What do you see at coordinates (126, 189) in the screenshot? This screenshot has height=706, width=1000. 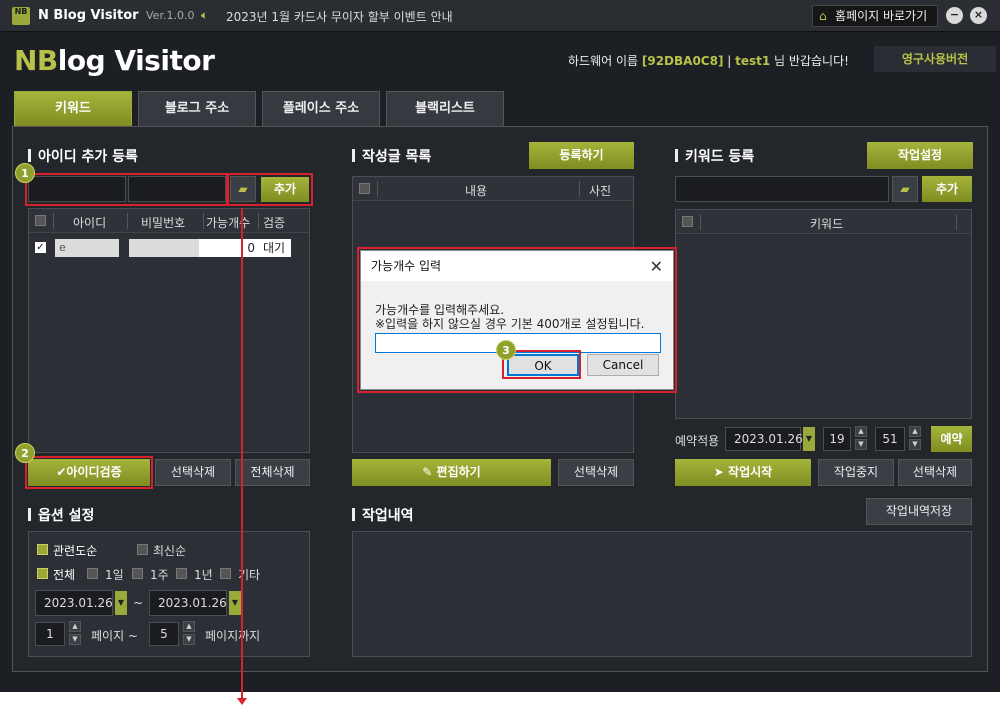 I see `highlight-id-inputs` at bounding box center [126, 189].